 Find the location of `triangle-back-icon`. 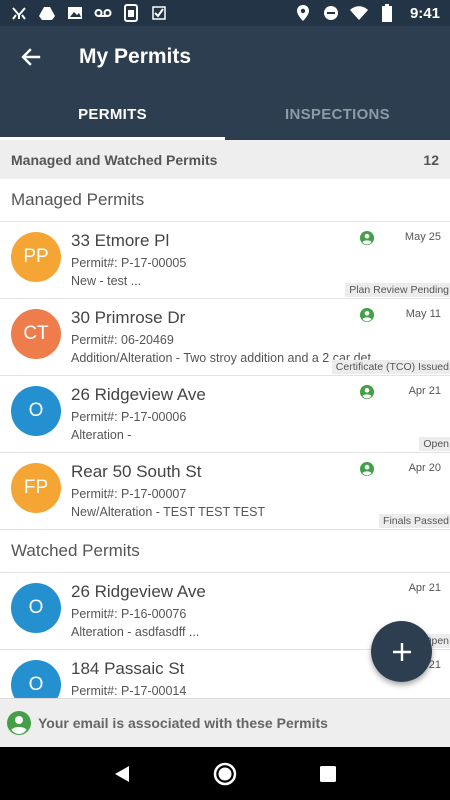

triangle-back-icon is located at coordinates (121, 773).